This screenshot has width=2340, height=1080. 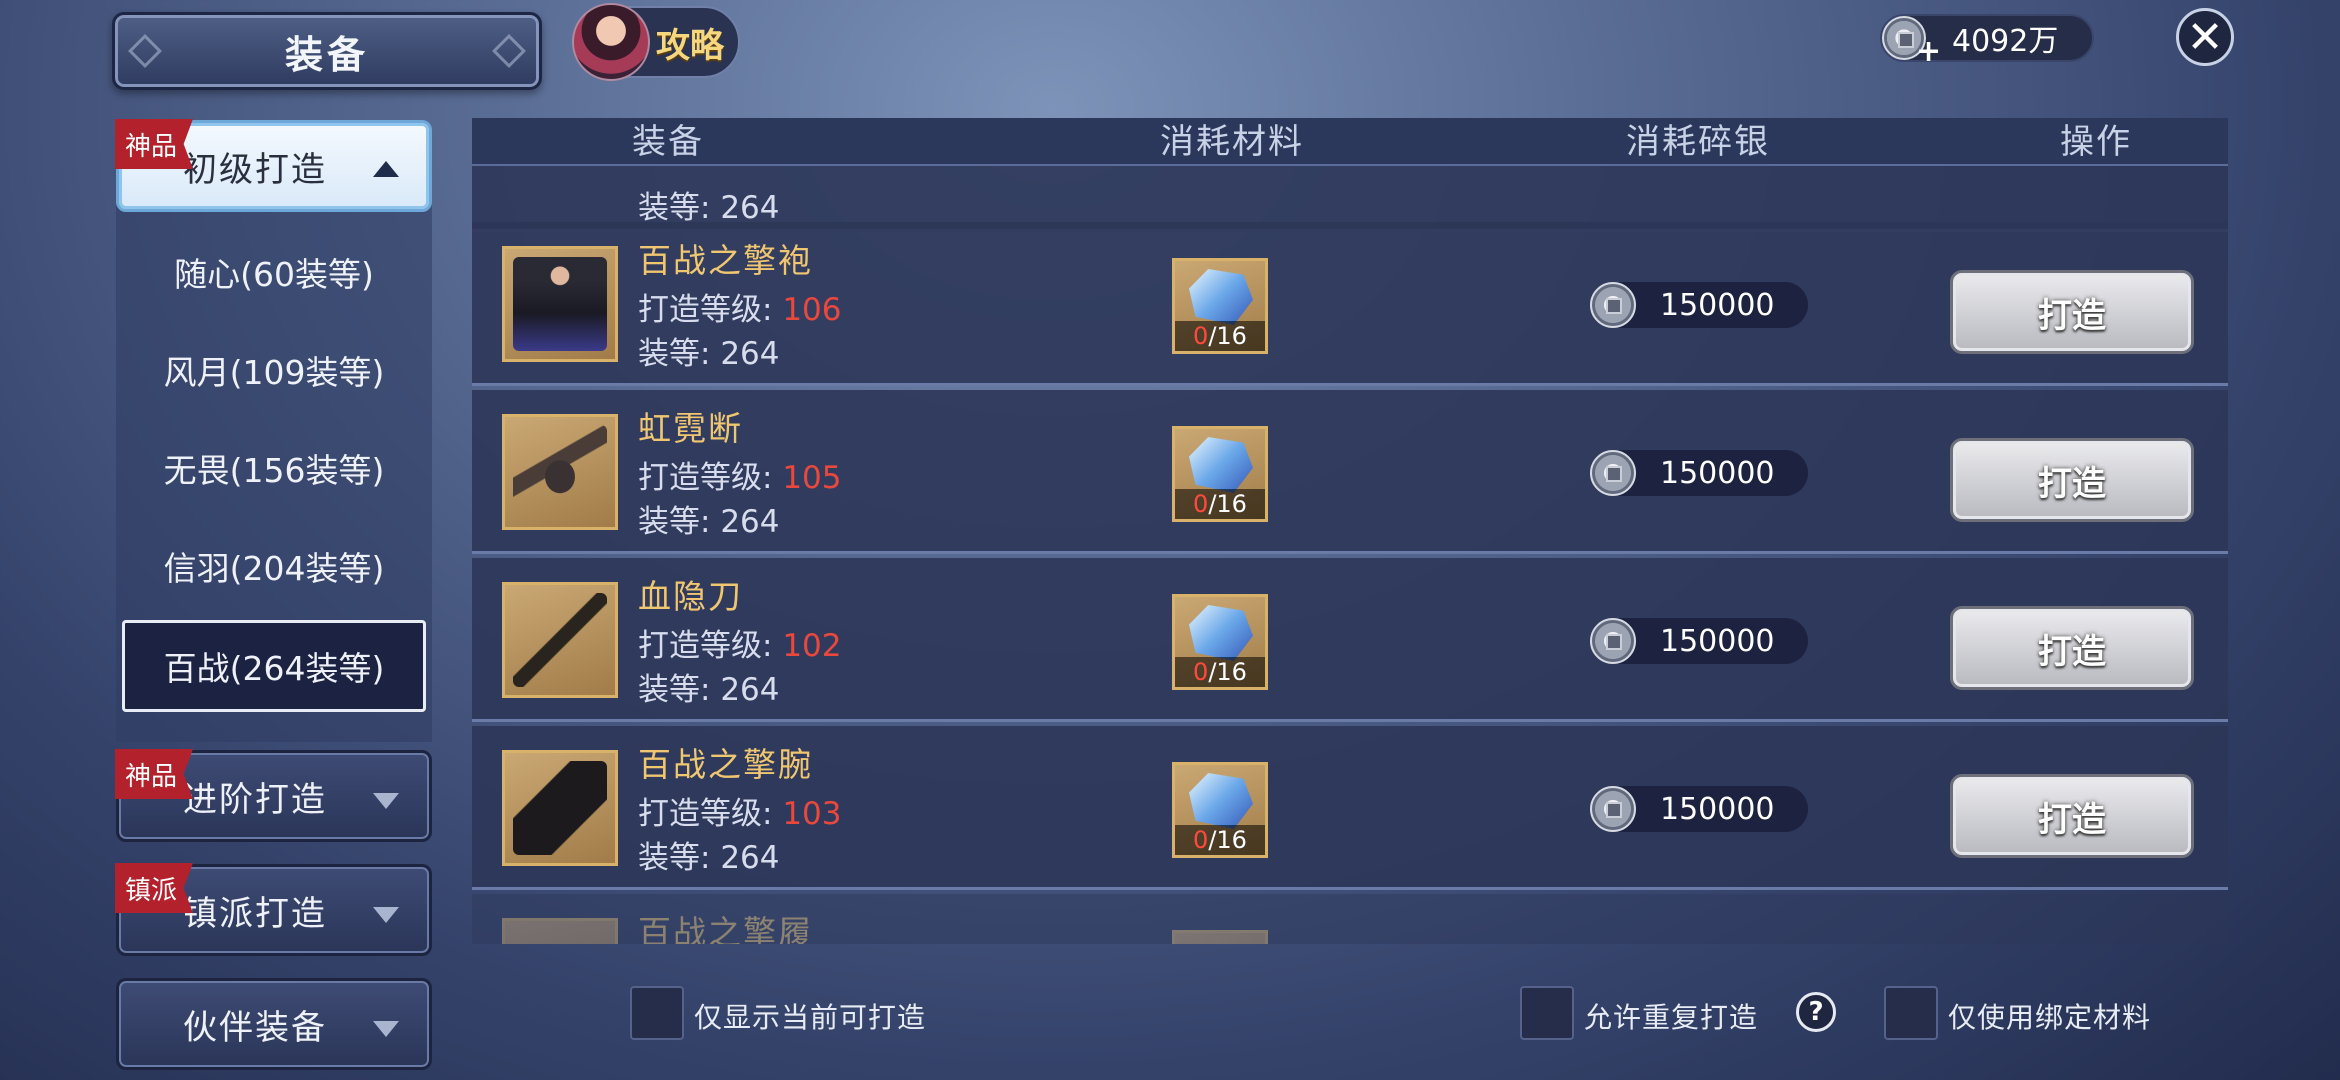 What do you see at coordinates (274, 370) in the screenshot?
I see `subitem-fengyue: 风月(109装等)` at bounding box center [274, 370].